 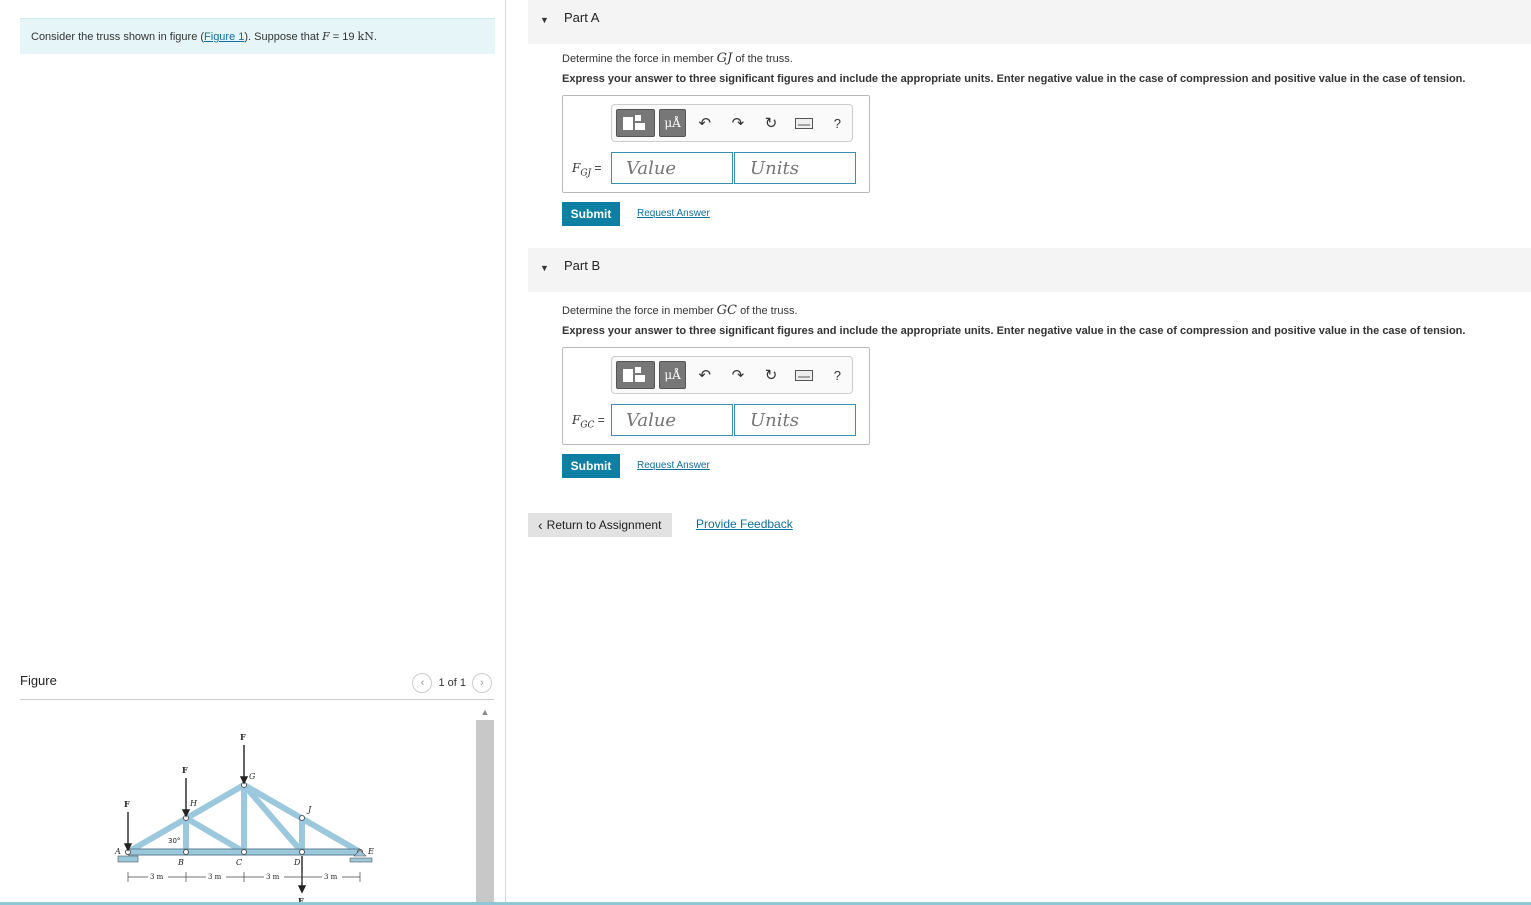 I want to click on provide-feedback-link: Provide Feedback, so click(x=744, y=524).